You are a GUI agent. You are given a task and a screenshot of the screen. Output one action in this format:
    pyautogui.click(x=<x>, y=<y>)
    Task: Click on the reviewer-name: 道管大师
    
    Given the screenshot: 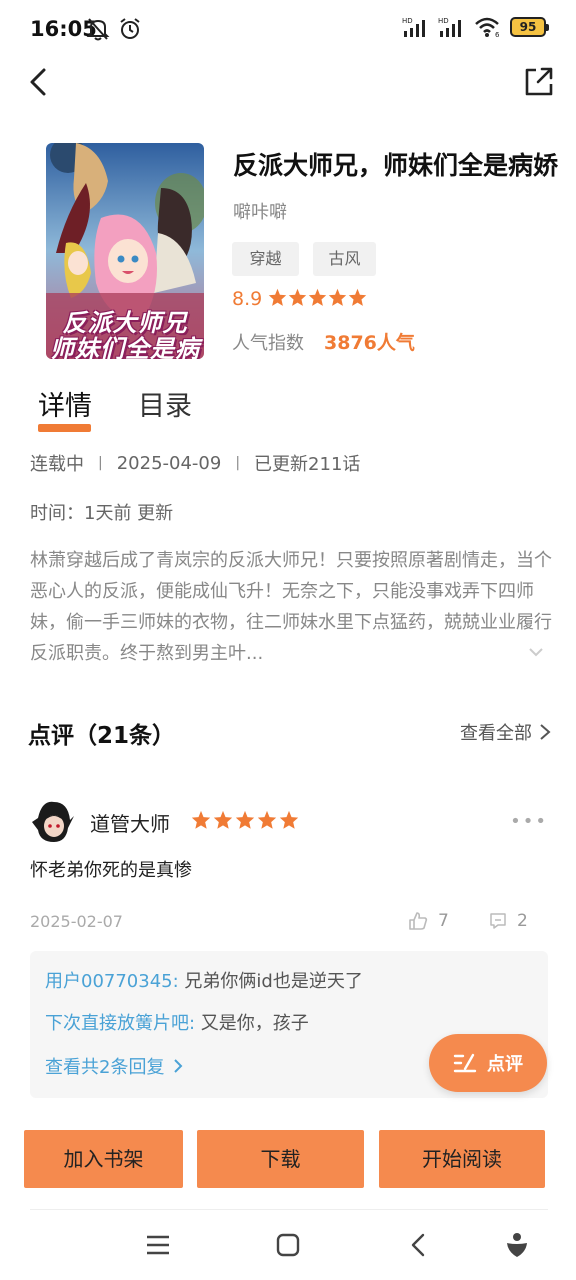 What is the action you would take?
    pyautogui.click(x=130, y=822)
    